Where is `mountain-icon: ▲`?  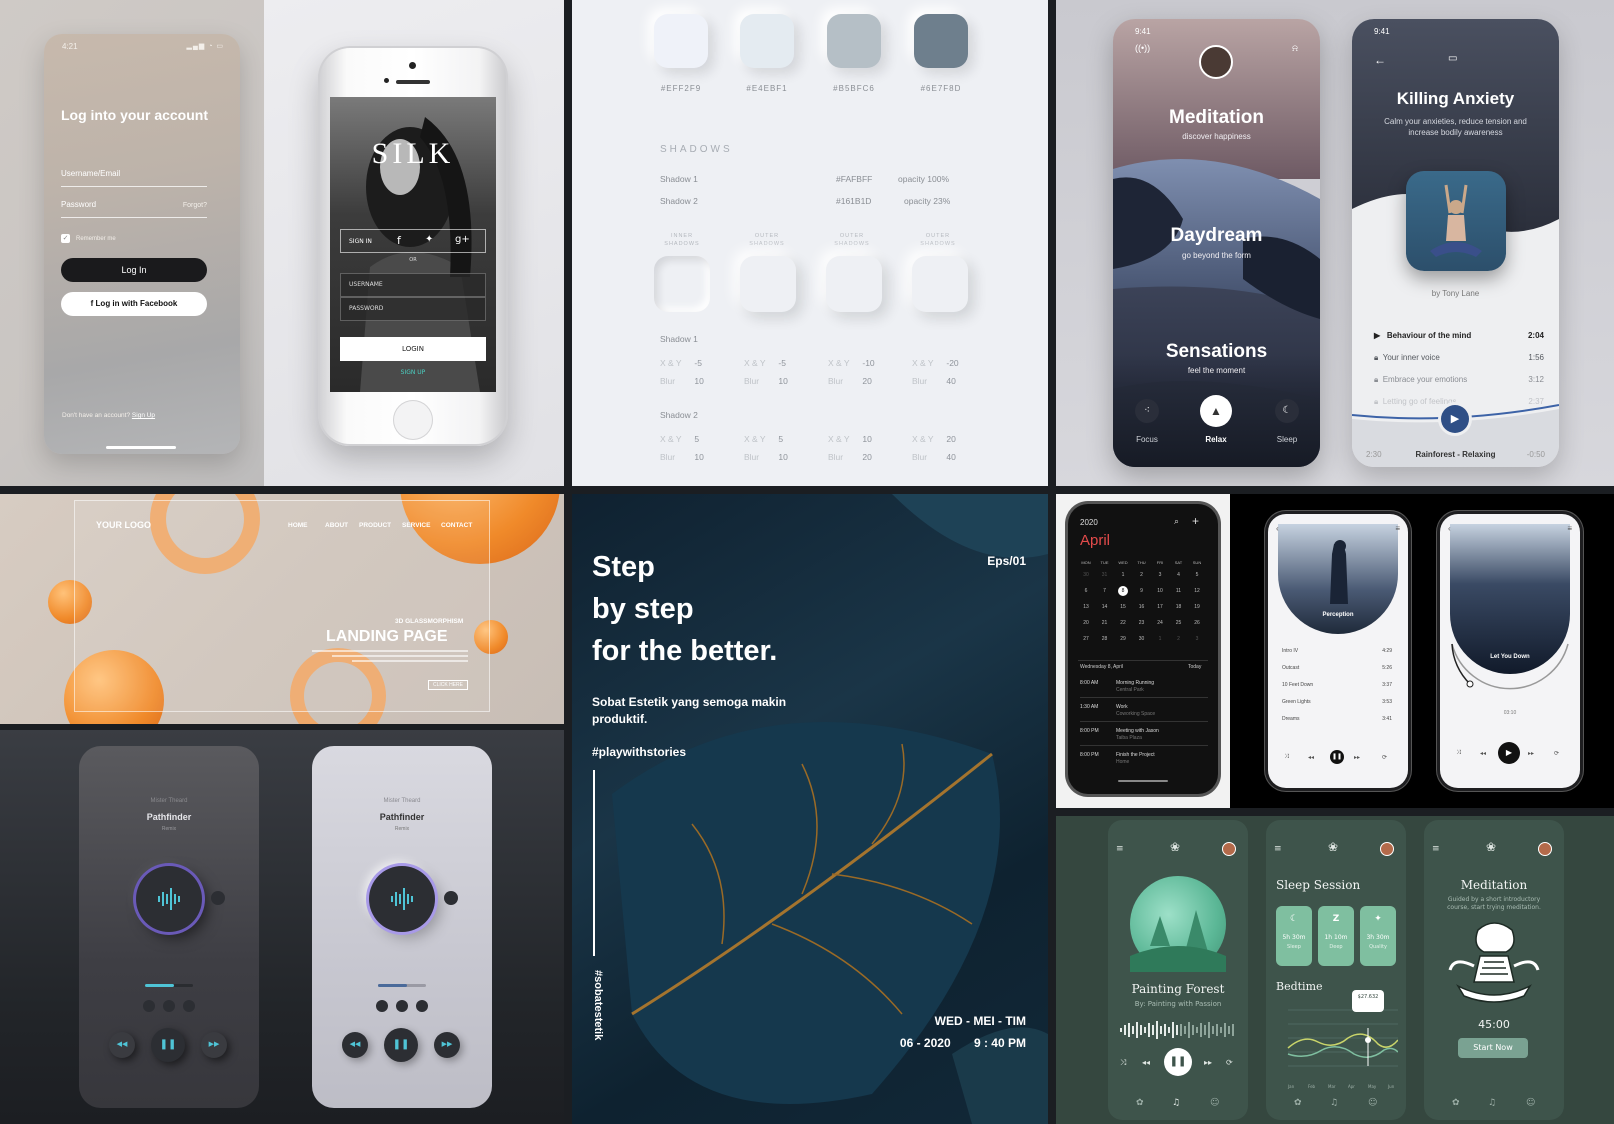
mountain-icon: ▲ is located at coordinates (1216, 411).